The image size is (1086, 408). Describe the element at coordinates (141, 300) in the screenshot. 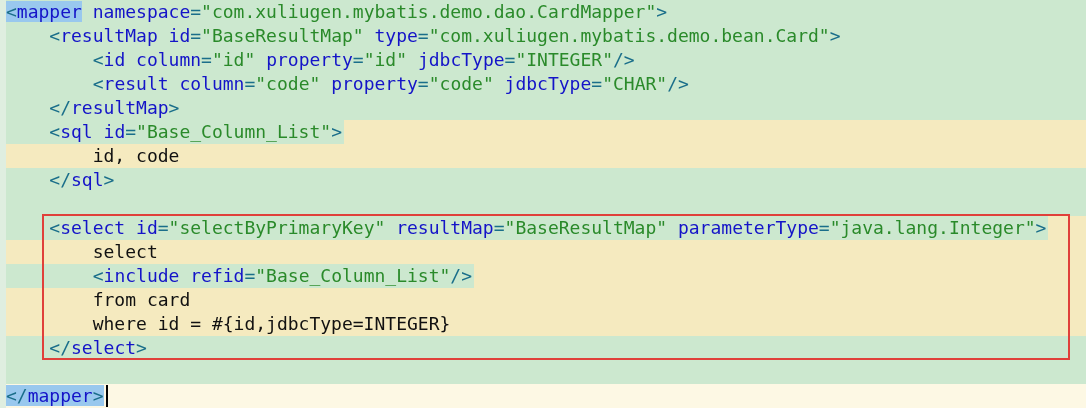

I see `code-line: from card` at that location.